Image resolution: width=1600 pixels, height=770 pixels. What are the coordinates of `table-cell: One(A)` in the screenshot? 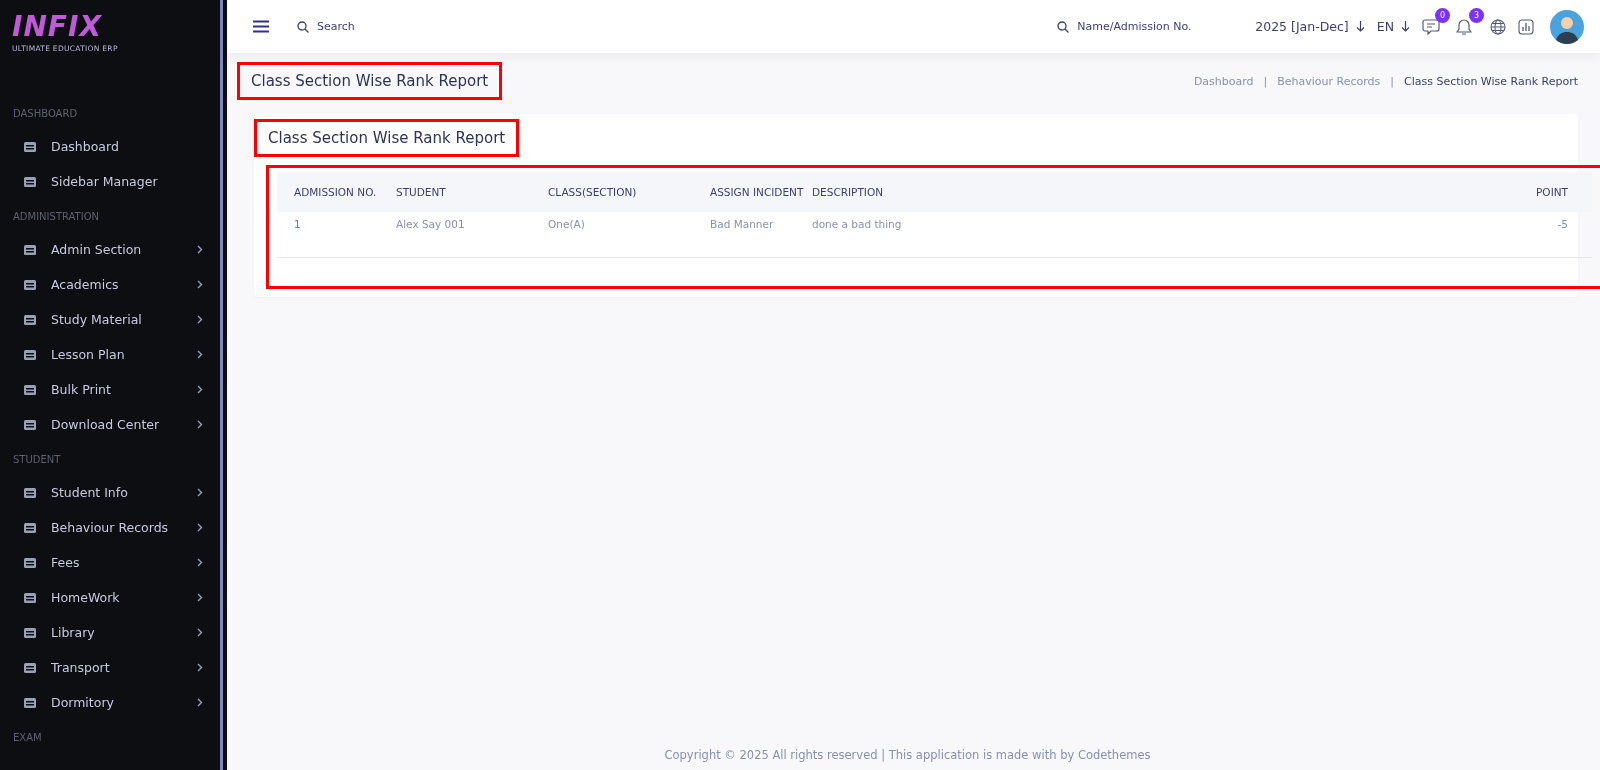 It's located at (628, 235).